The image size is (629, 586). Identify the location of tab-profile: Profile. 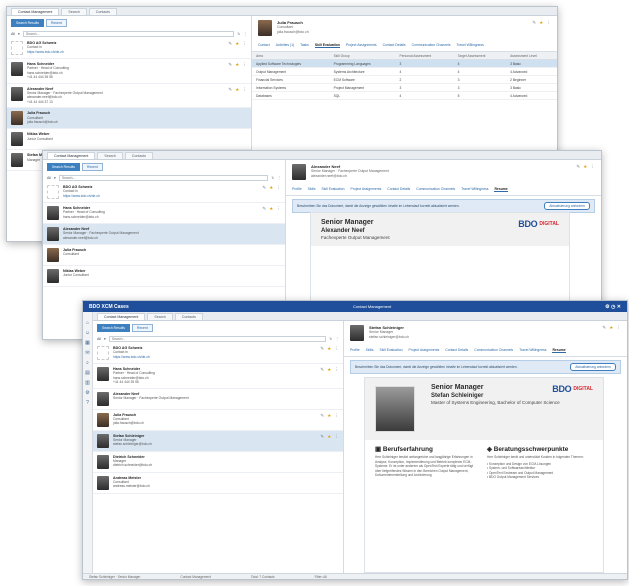
(297, 189).